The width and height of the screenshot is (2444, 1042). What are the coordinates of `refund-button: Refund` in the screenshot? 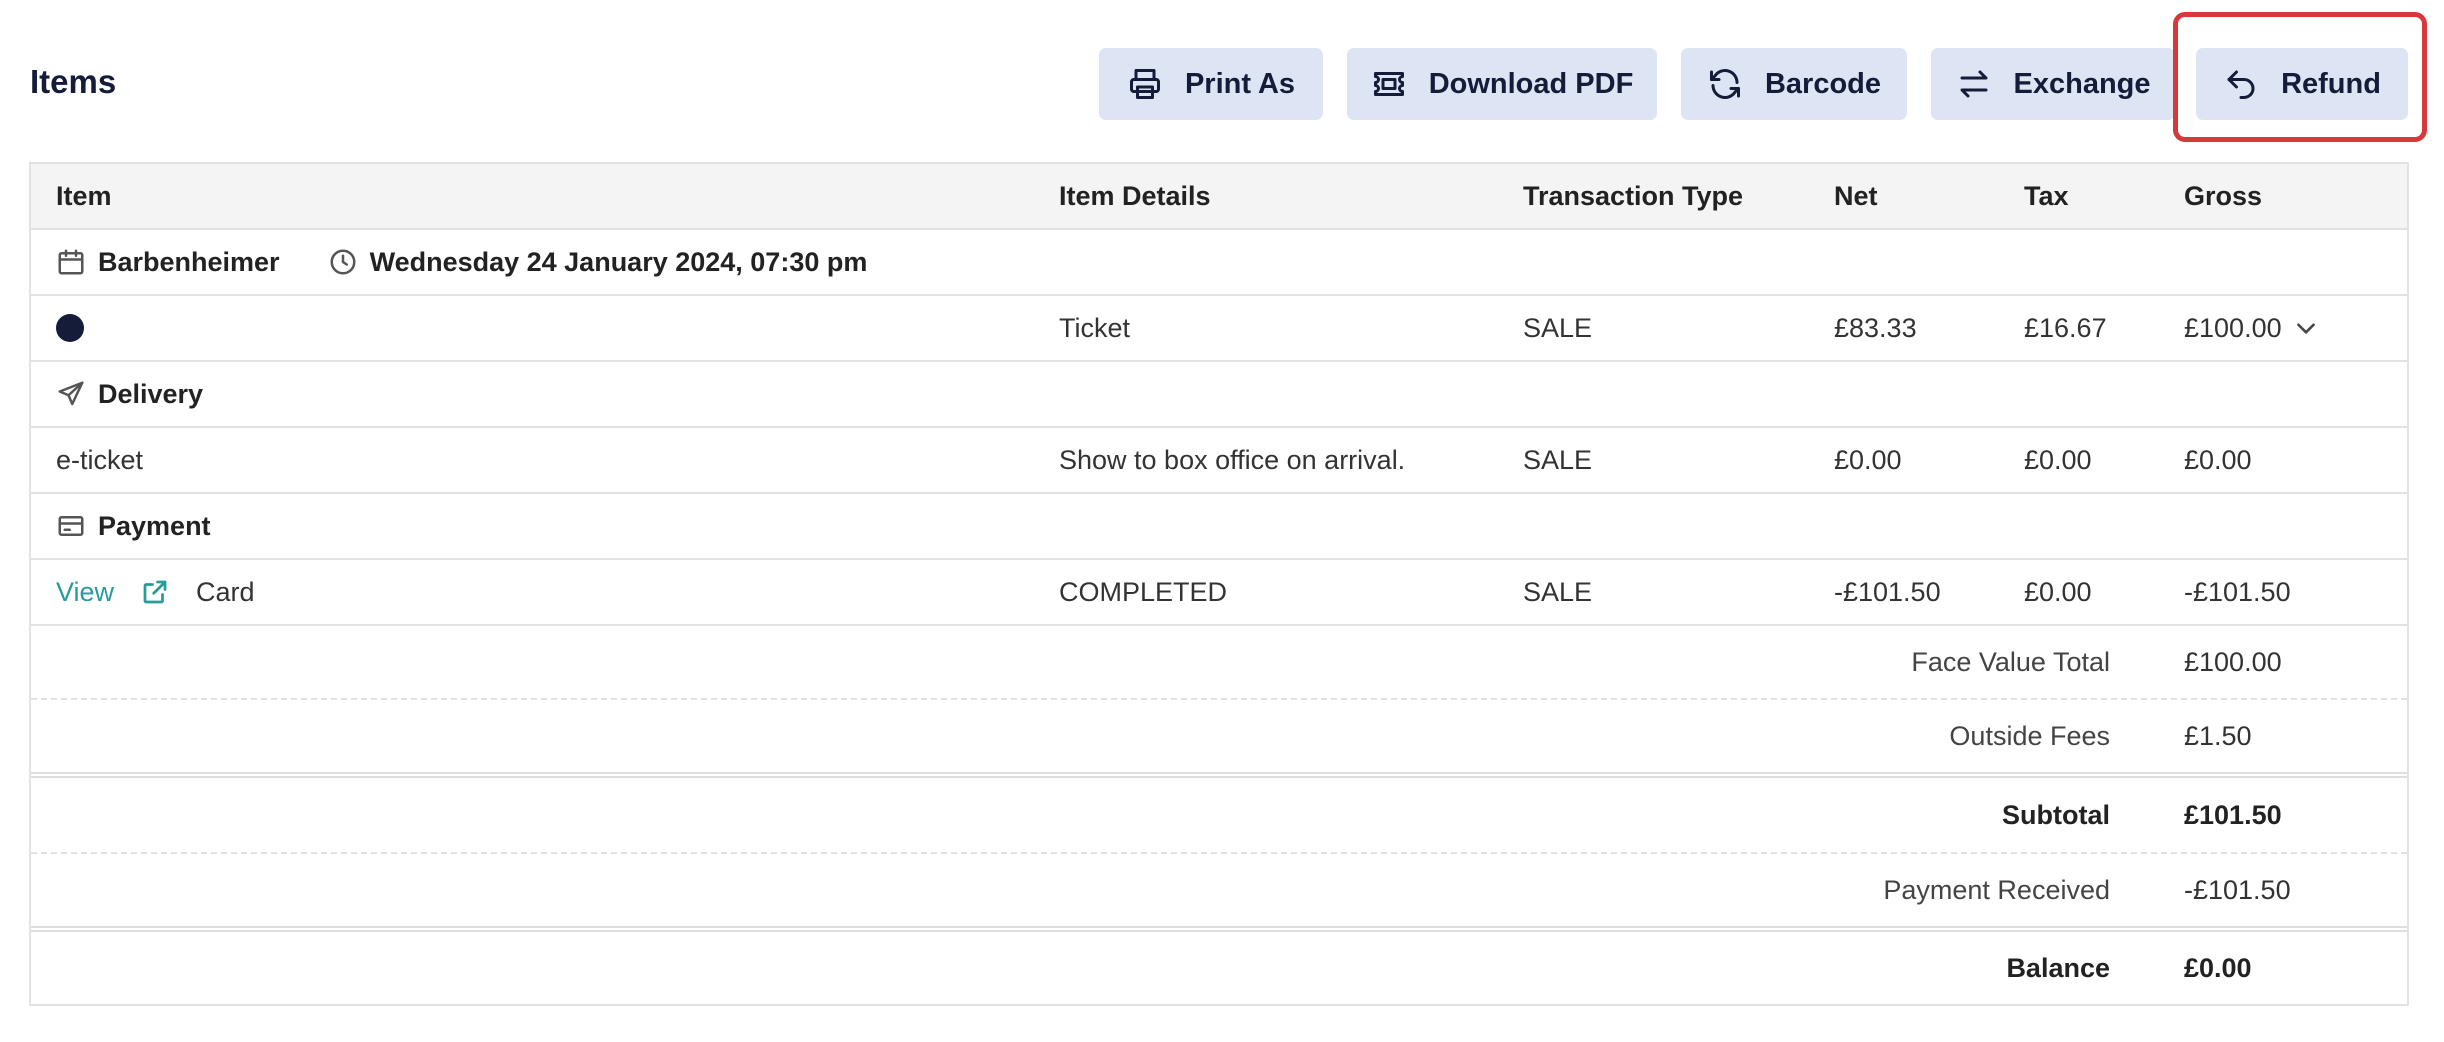 It's located at (2302, 84).